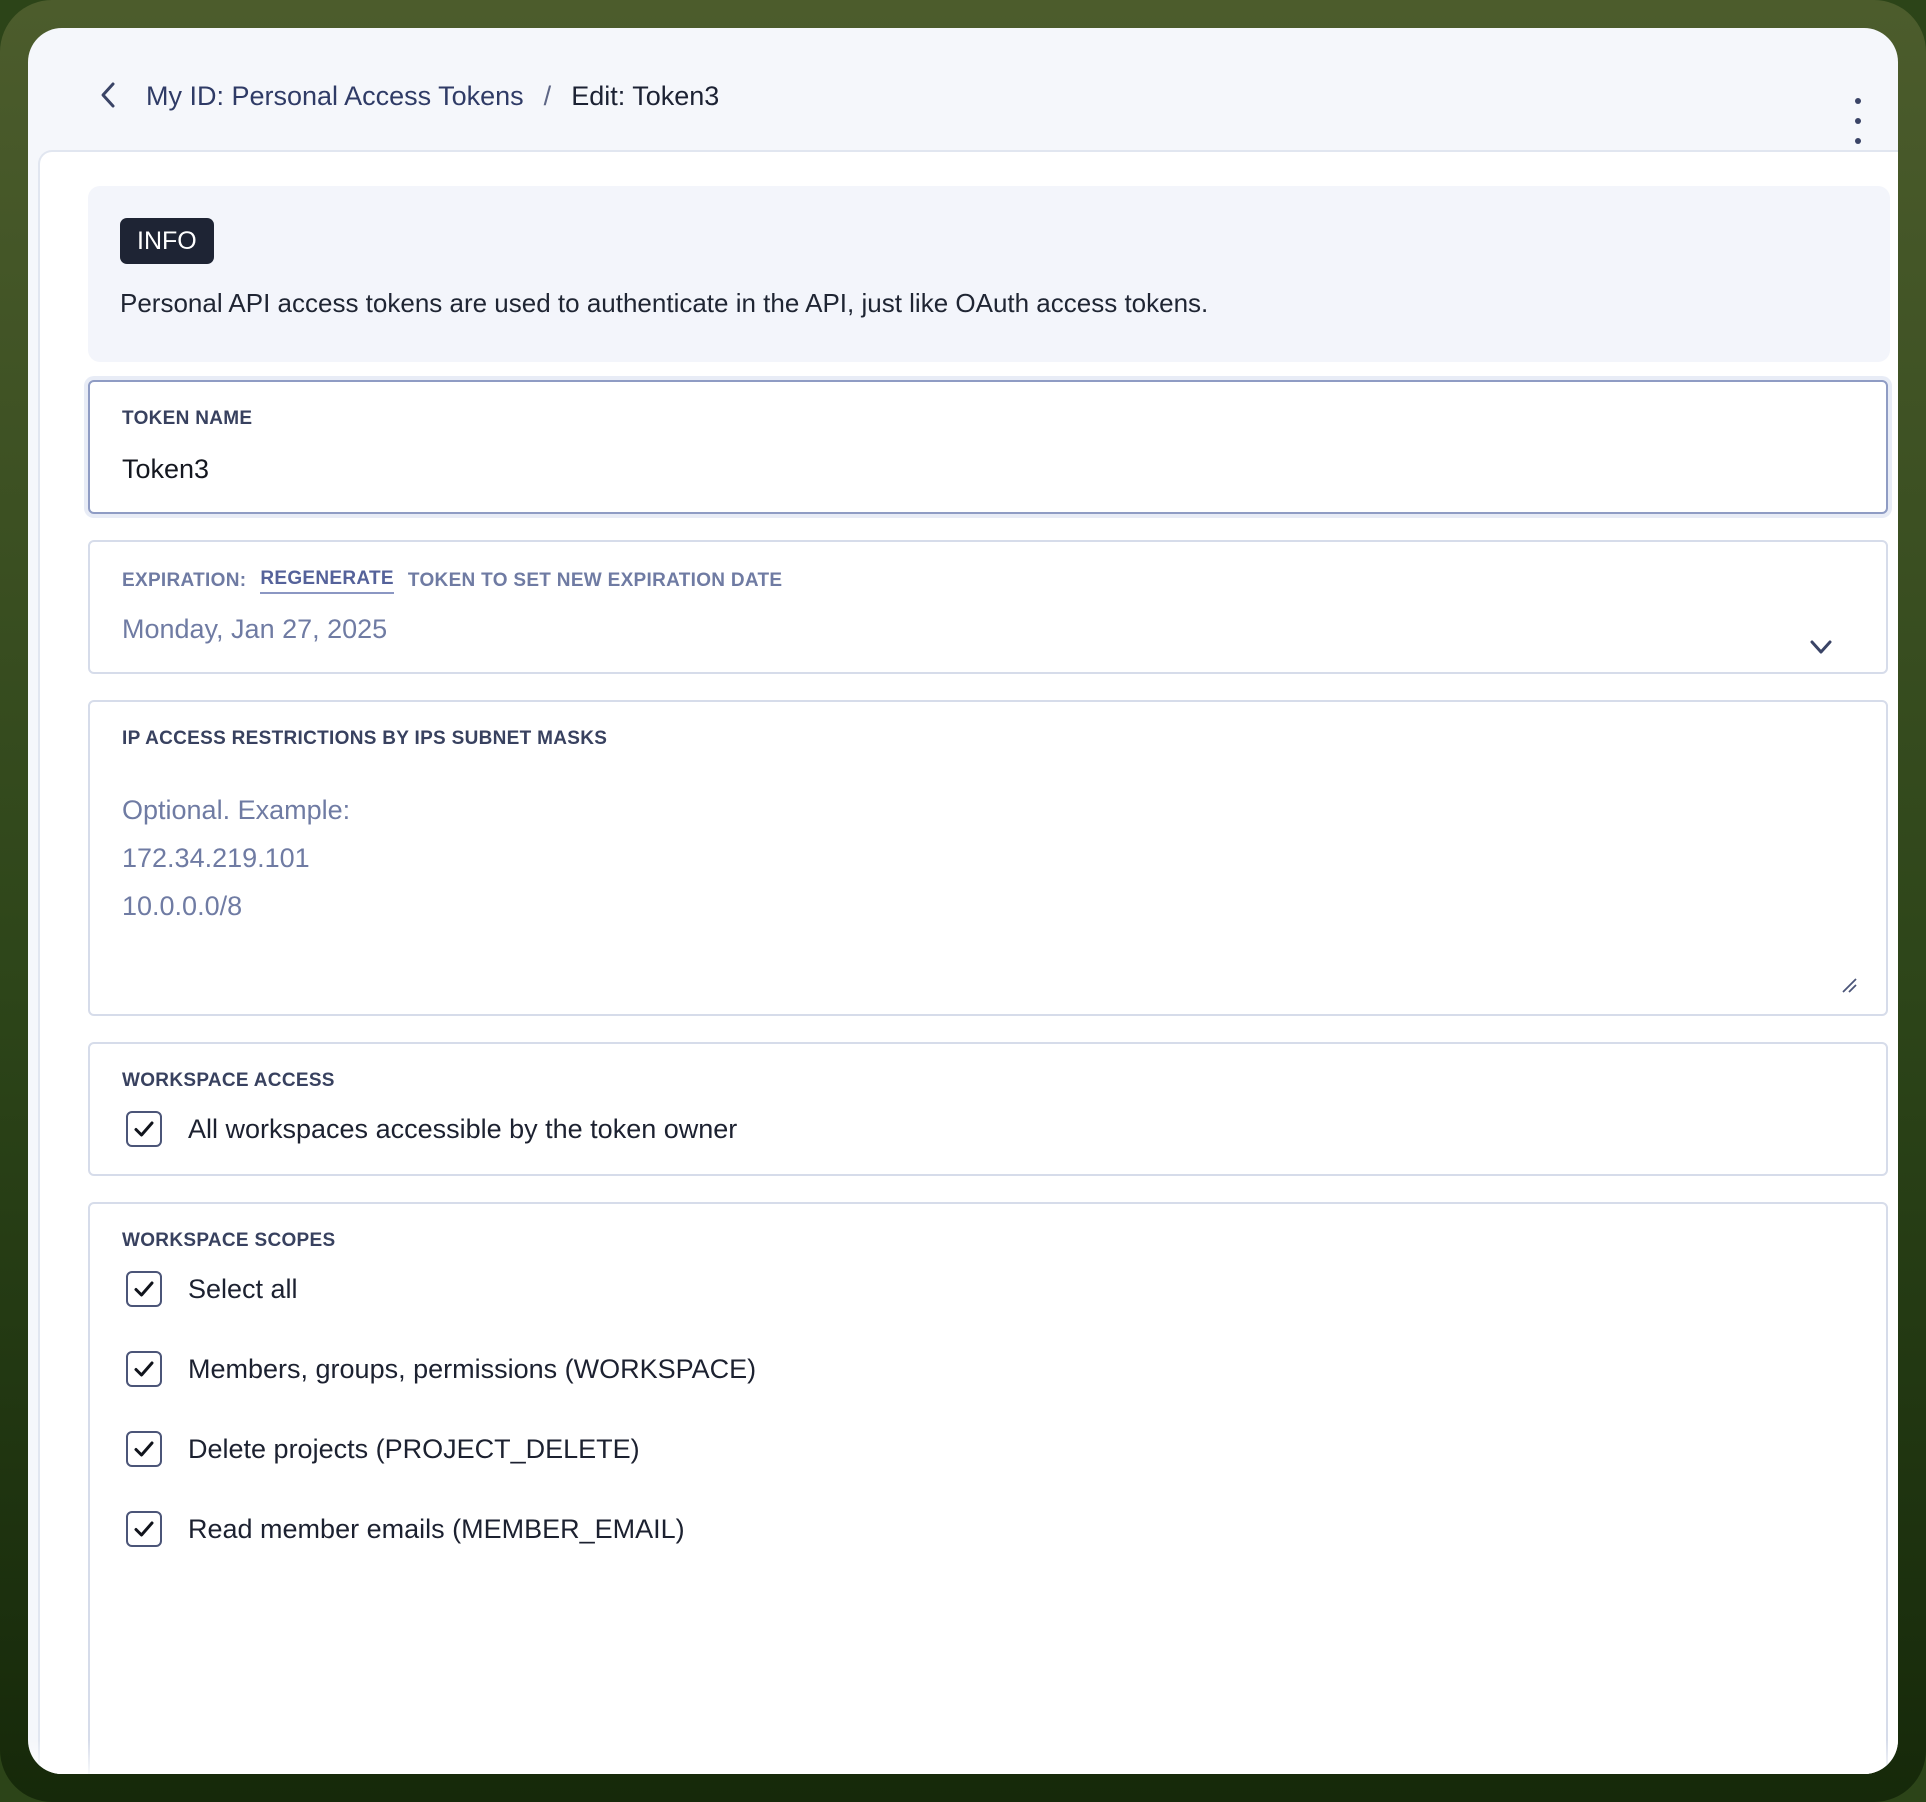 The image size is (1926, 1802). I want to click on page-title: Edit: Token3, so click(645, 95).